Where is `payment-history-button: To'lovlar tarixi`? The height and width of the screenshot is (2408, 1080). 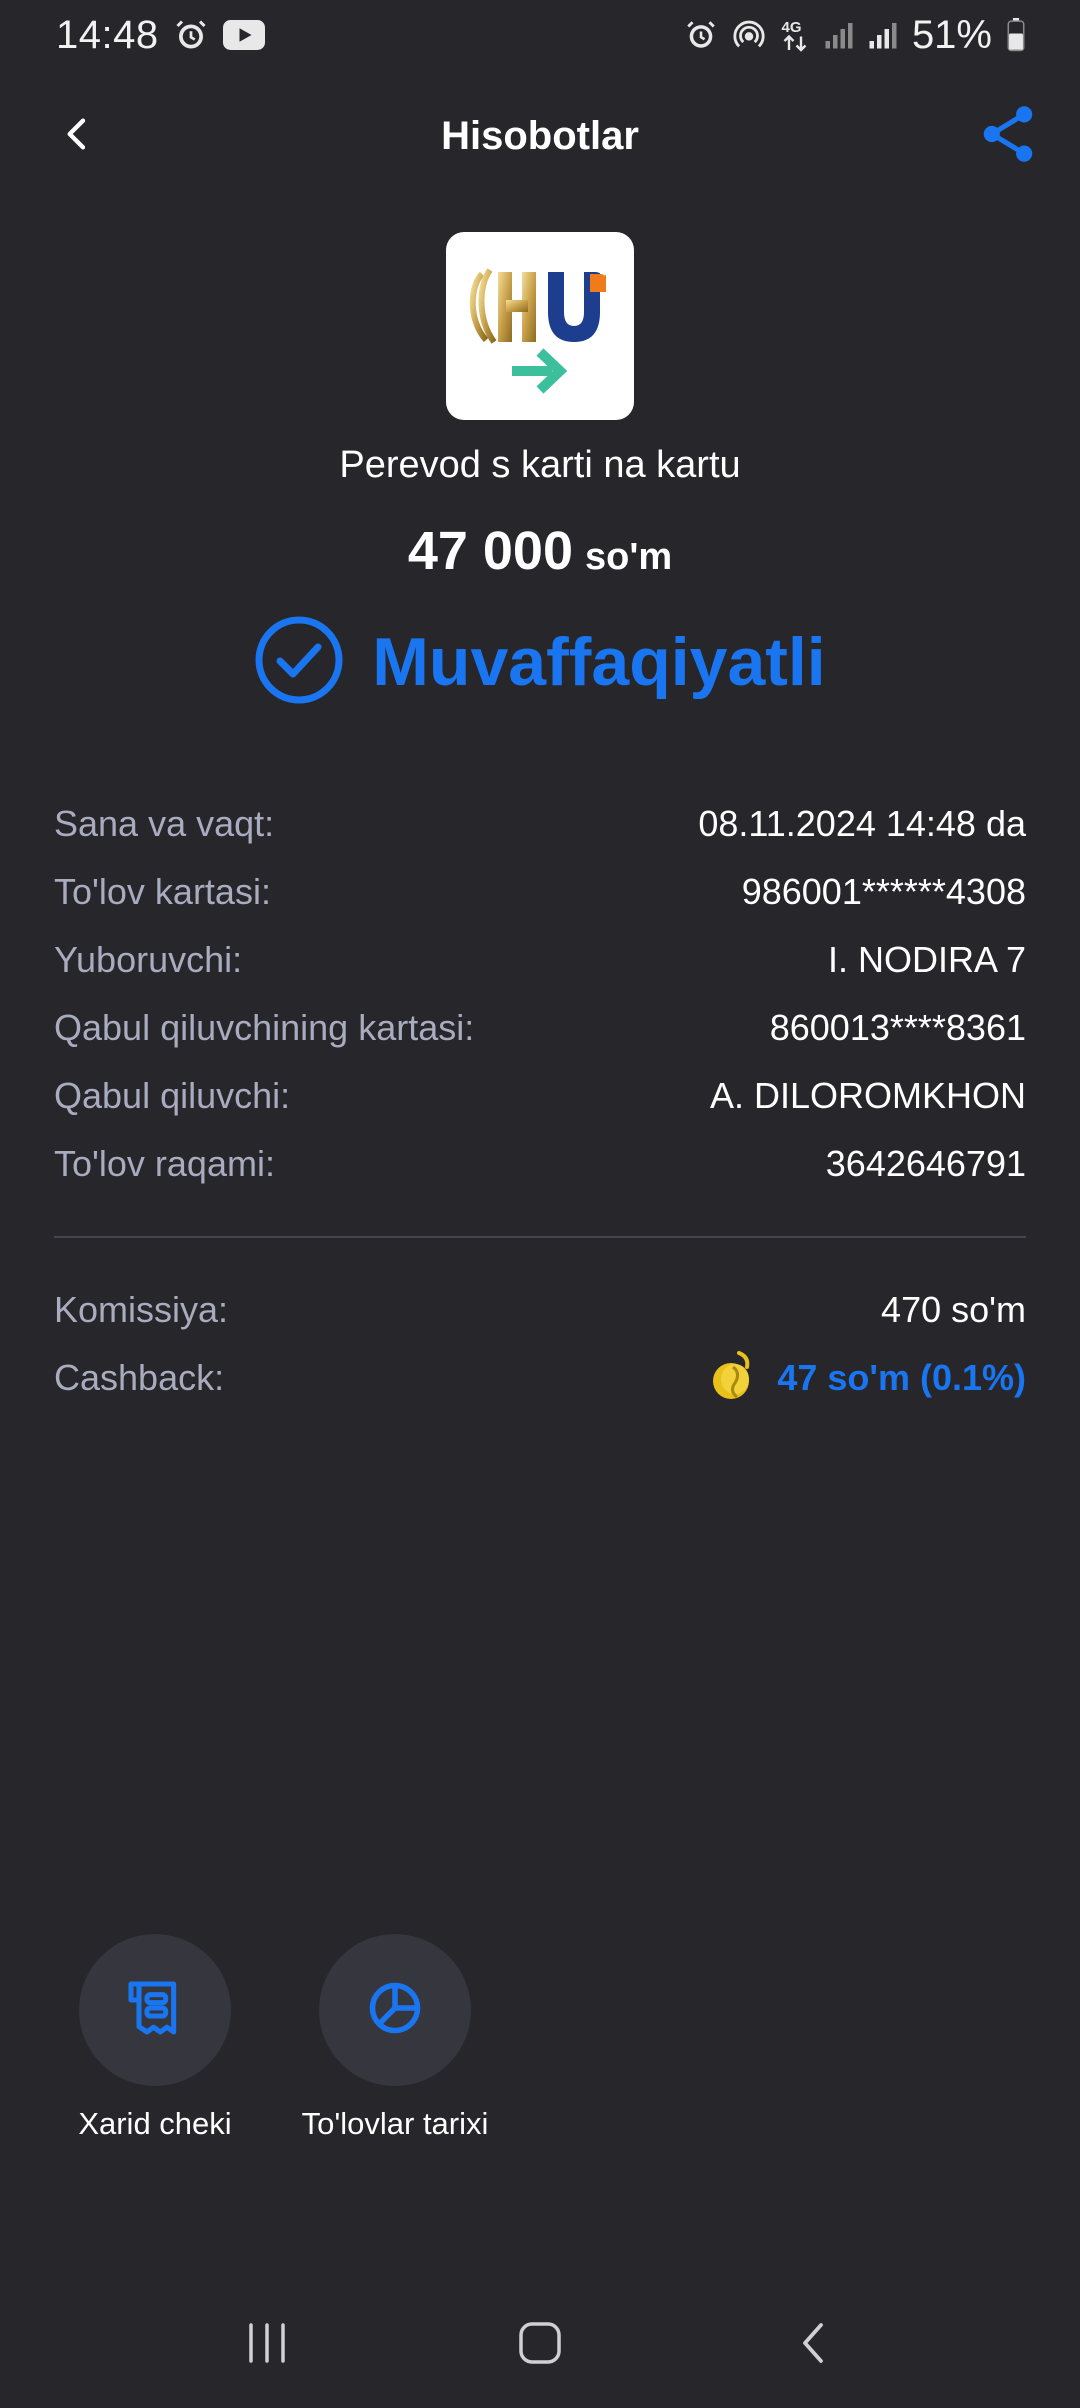 payment-history-button: To'lovlar tarixi is located at coordinates (395, 2038).